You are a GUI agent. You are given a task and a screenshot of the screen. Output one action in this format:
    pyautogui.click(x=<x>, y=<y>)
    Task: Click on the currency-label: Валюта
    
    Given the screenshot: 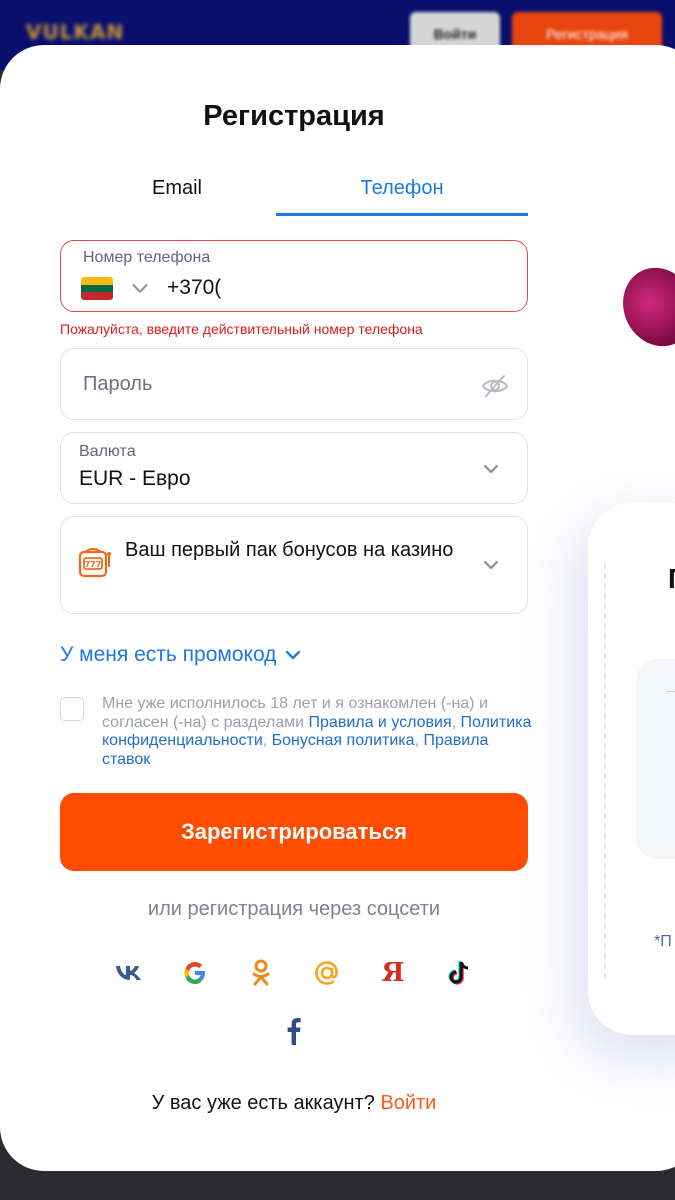 What is the action you would take?
    pyautogui.click(x=107, y=451)
    